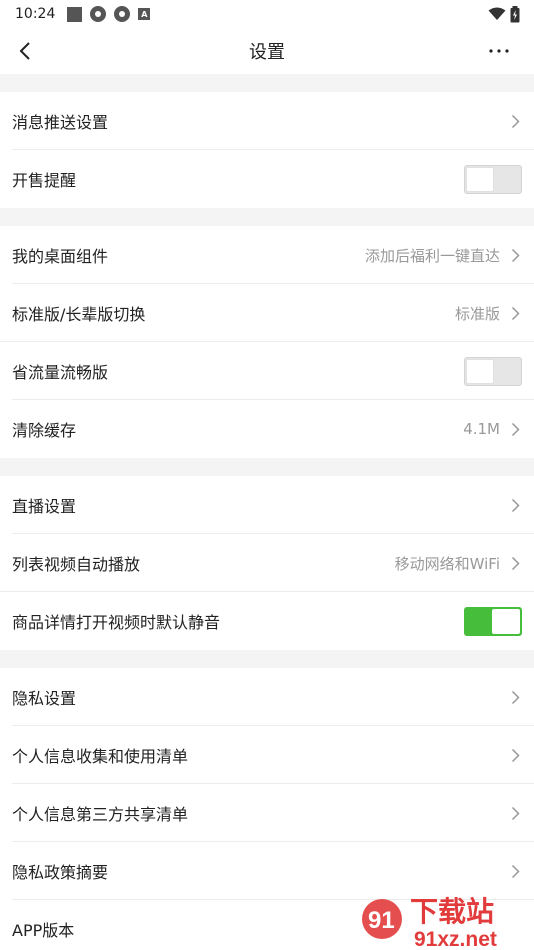 The image size is (534, 950). What do you see at coordinates (267, 697) in the screenshot?
I see `setting-privacy: 隐私设置` at bounding box center [267, 697].